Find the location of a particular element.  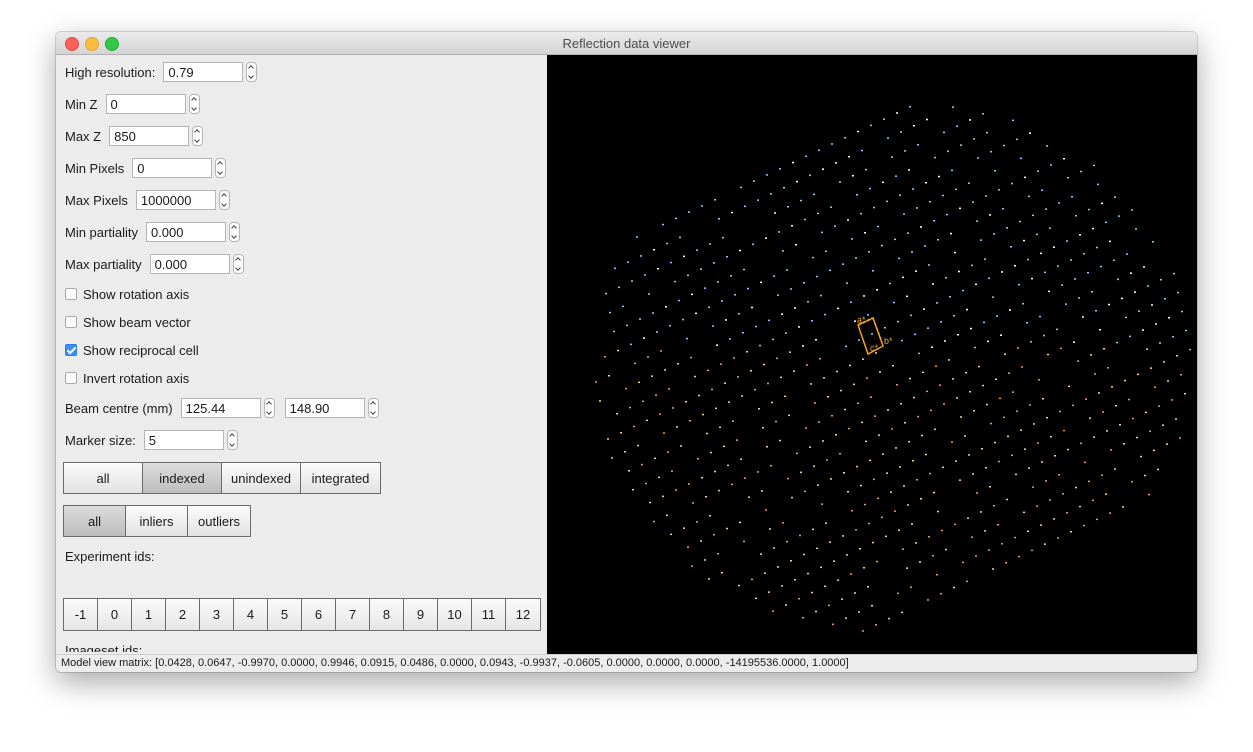

max-partiality-spinbox: 0.000 is located at coordinates (196, 264).